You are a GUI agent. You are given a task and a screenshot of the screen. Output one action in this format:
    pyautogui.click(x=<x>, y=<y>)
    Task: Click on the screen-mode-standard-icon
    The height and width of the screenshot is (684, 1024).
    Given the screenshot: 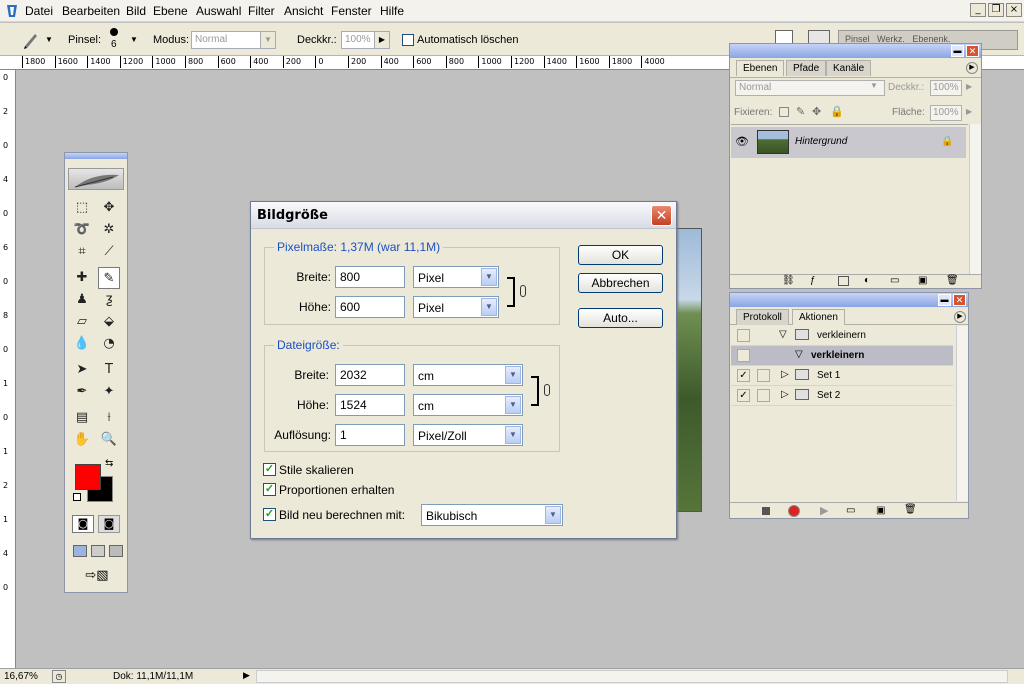 What is the action you would take?
    pyautogui.click(x=80, y=551)
    